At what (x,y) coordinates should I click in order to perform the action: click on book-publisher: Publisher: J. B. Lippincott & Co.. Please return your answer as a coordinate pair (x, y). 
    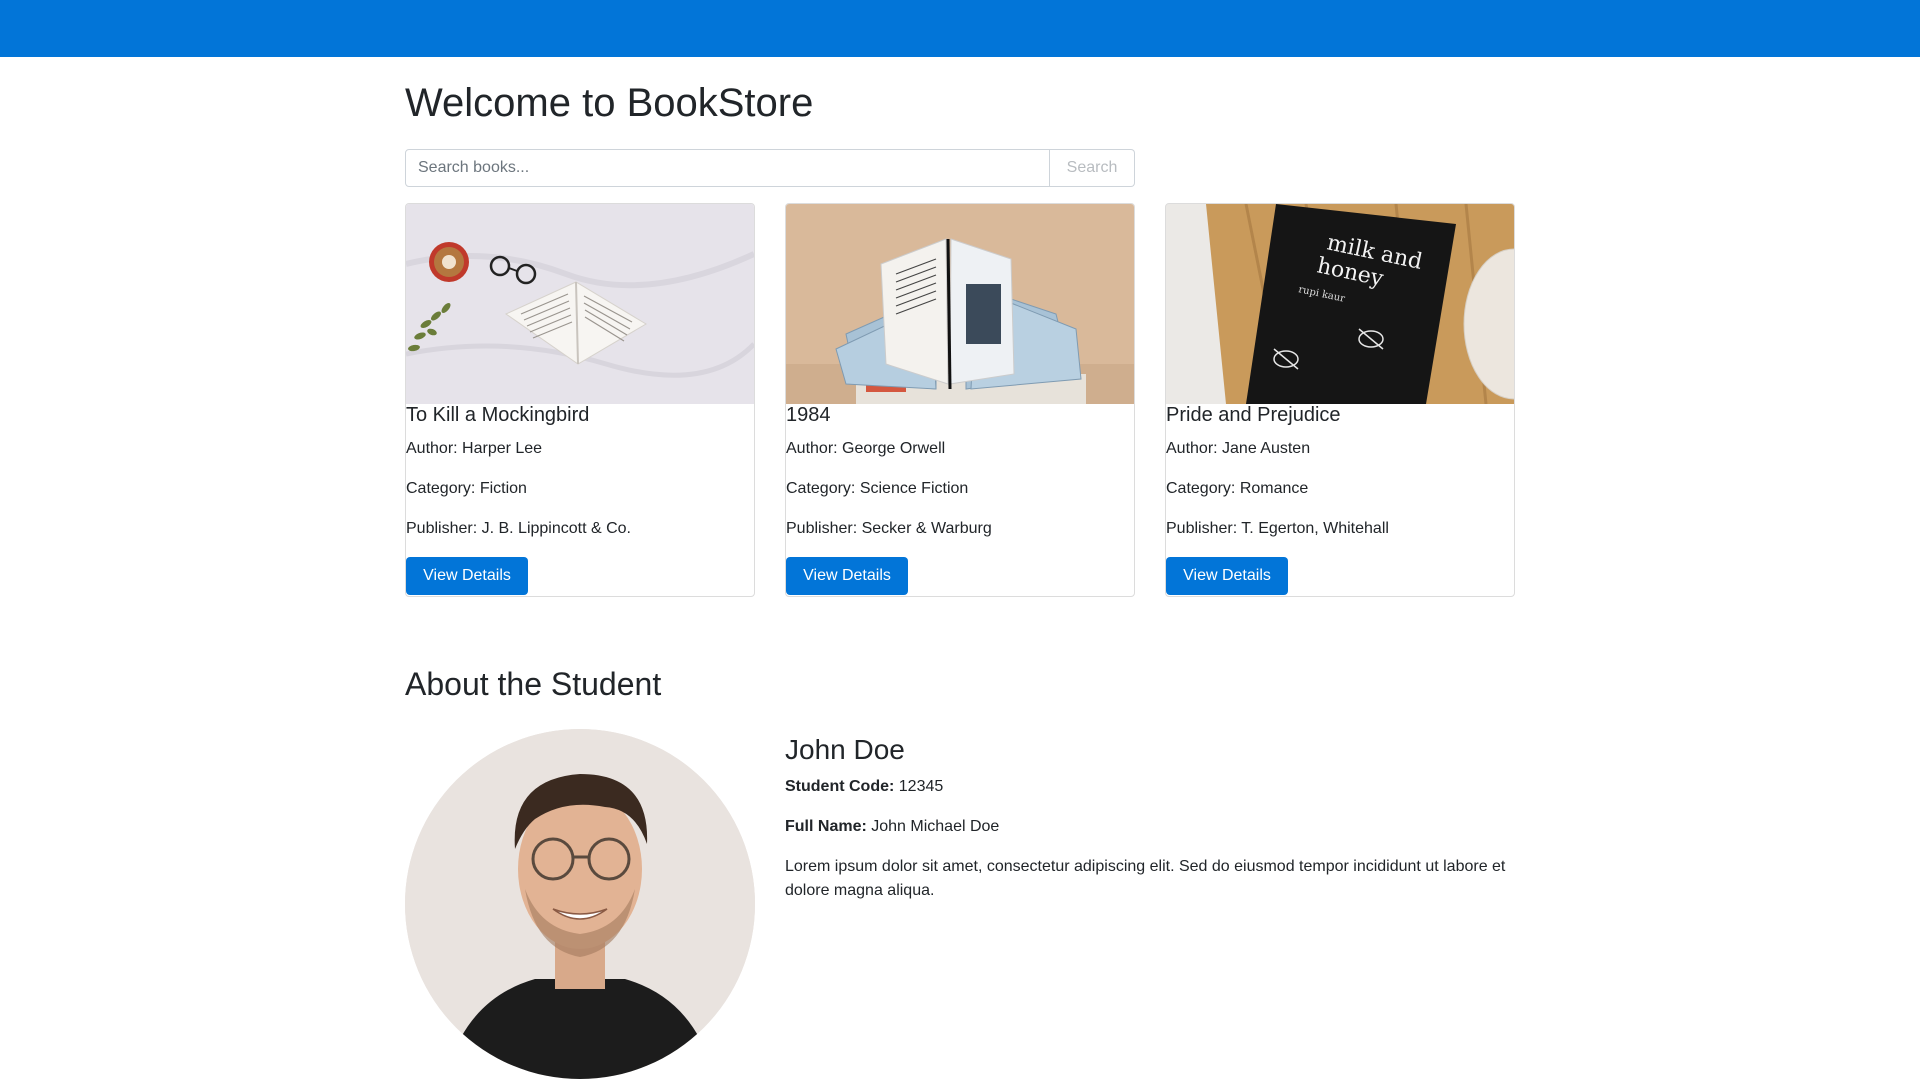
    Looking at the image, I should click on (518, 528).